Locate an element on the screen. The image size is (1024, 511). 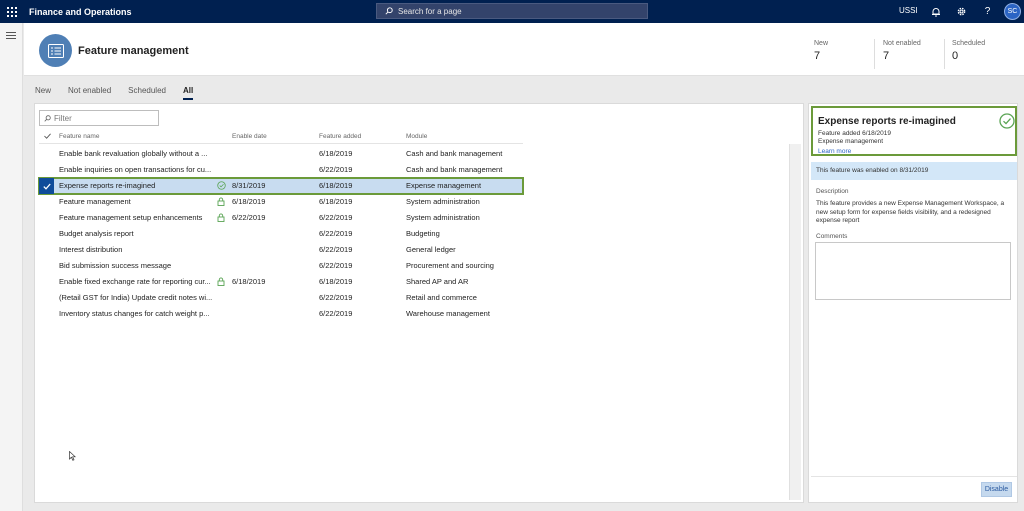
feature-name-cell: Expense reports re-imagined is located at coordinates (107, 185).